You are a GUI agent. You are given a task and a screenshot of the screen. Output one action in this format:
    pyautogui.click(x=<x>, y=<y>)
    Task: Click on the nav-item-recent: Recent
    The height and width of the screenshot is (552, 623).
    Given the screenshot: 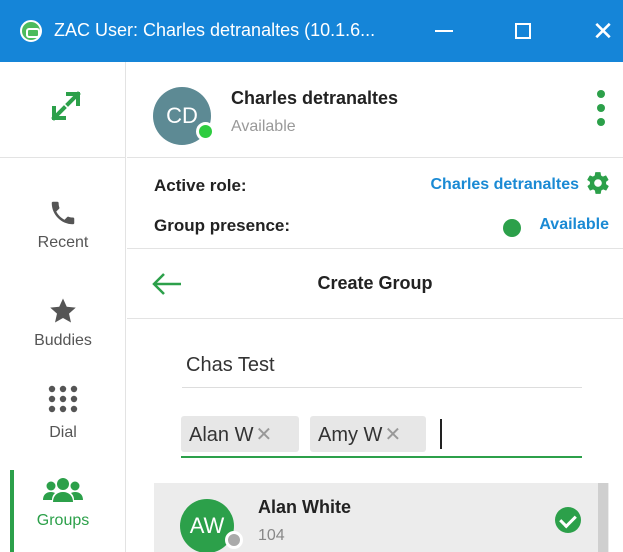 What is the action you would take?
    pyautogui.click(x=63, y=225)
    